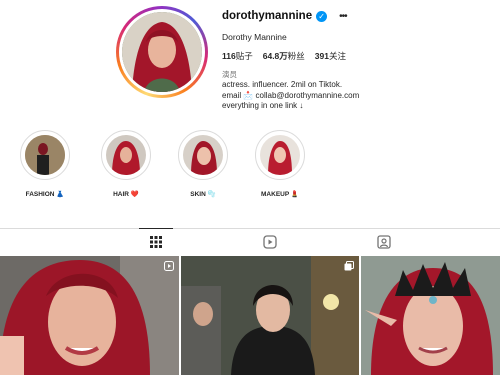  I want to click on reels-icon, so click(270, 242).